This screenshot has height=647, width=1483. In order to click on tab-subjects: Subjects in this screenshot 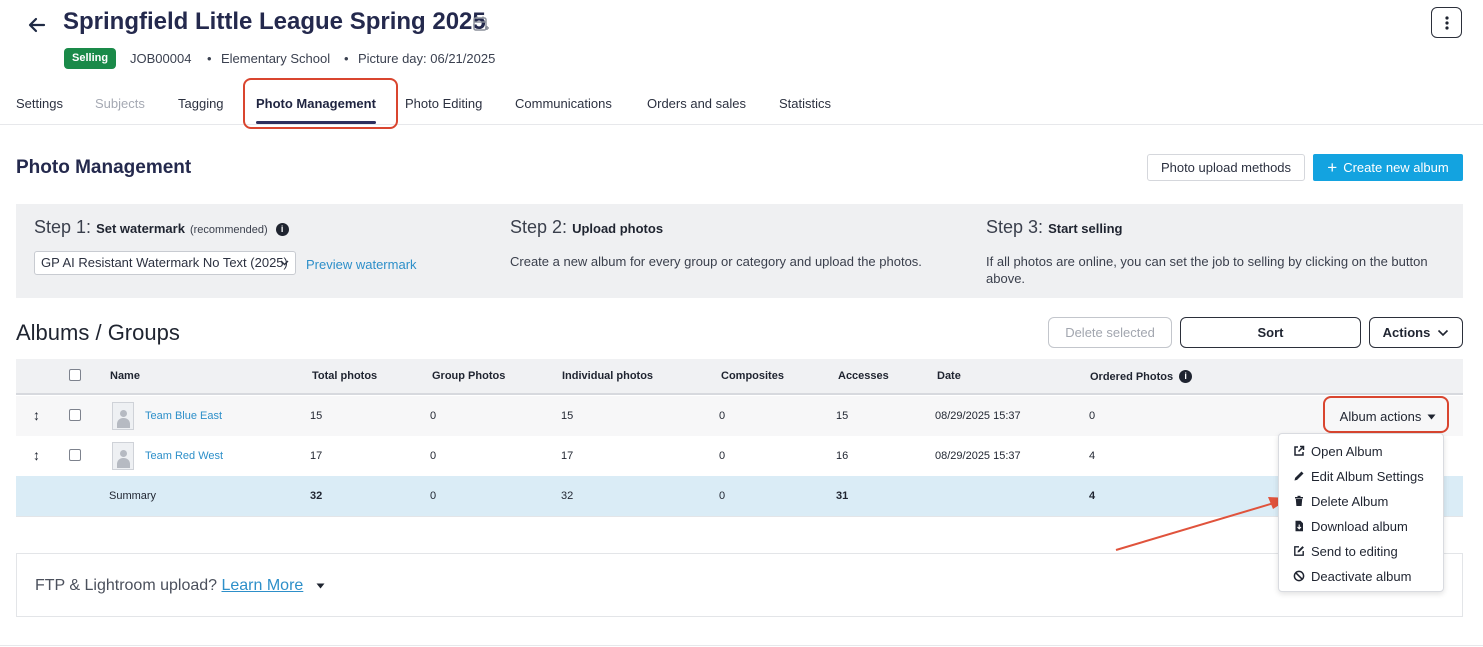, I will do `click(120, 103)`.